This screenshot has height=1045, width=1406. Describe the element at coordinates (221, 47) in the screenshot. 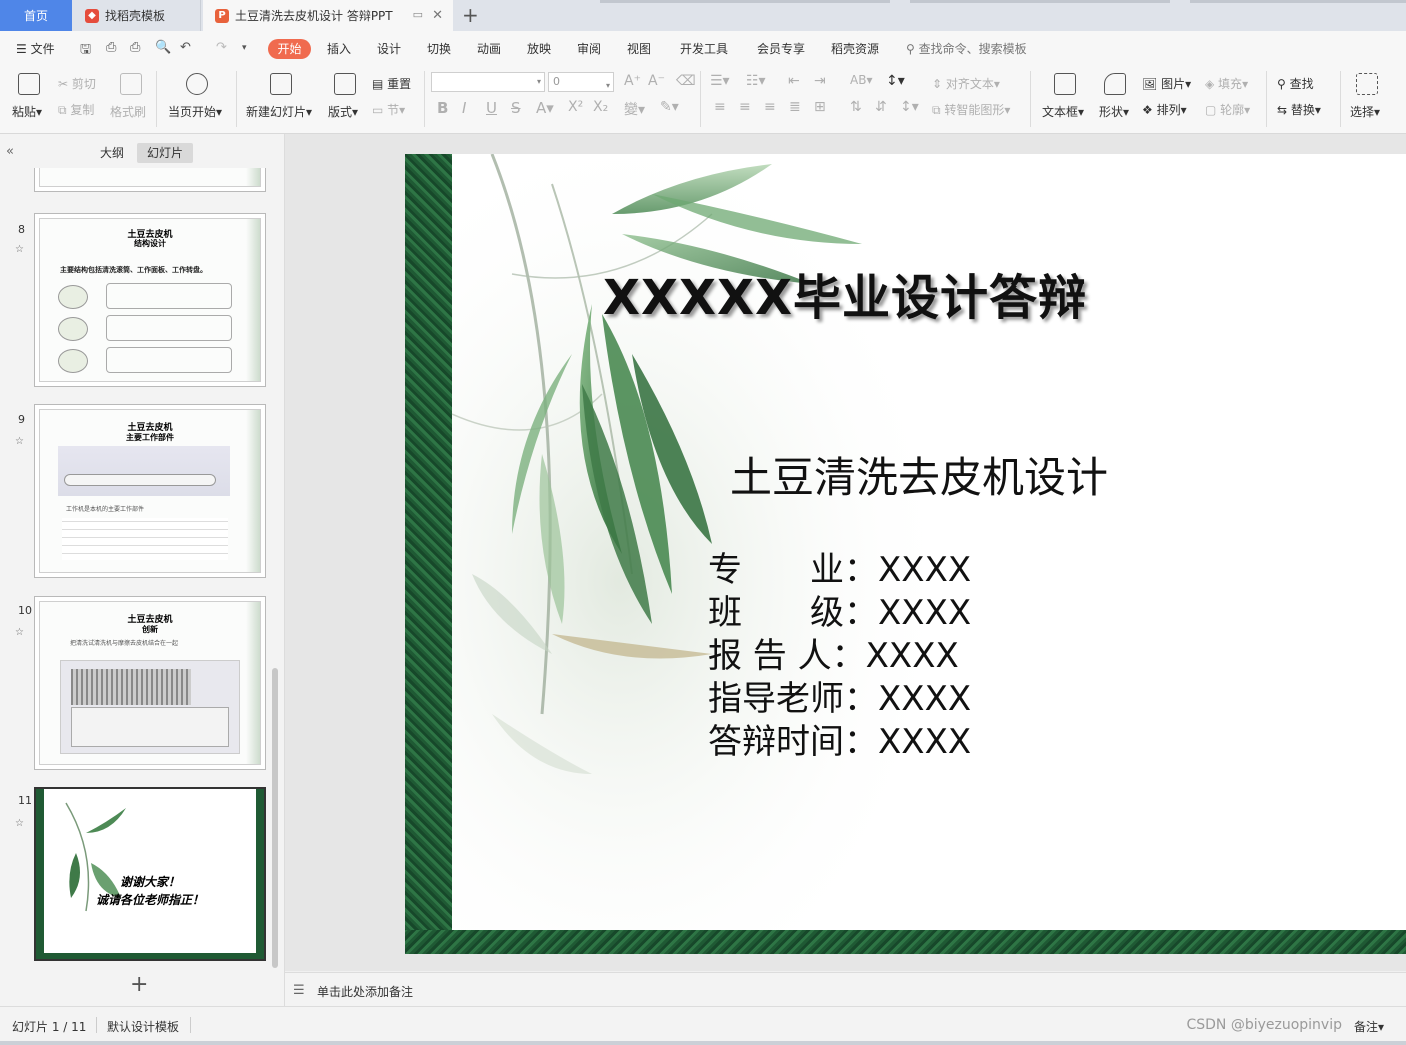

I see `redo-icon: ↷` at that location.